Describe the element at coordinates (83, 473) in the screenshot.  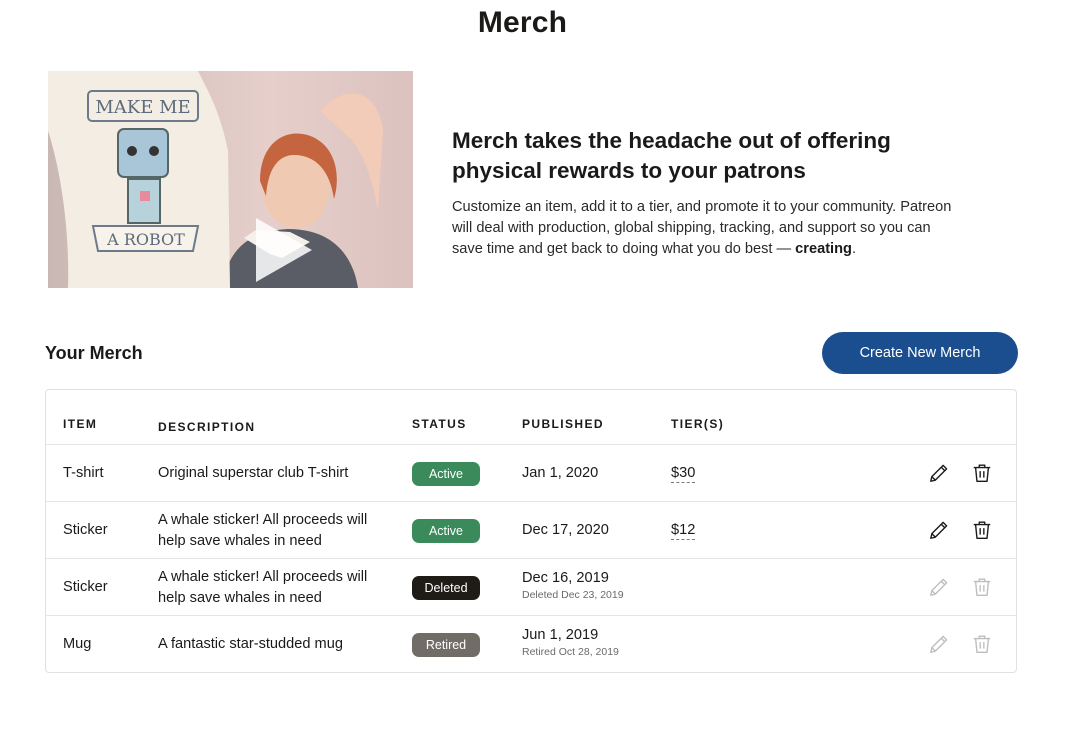
I see `row-item: T-shirt` at that location.